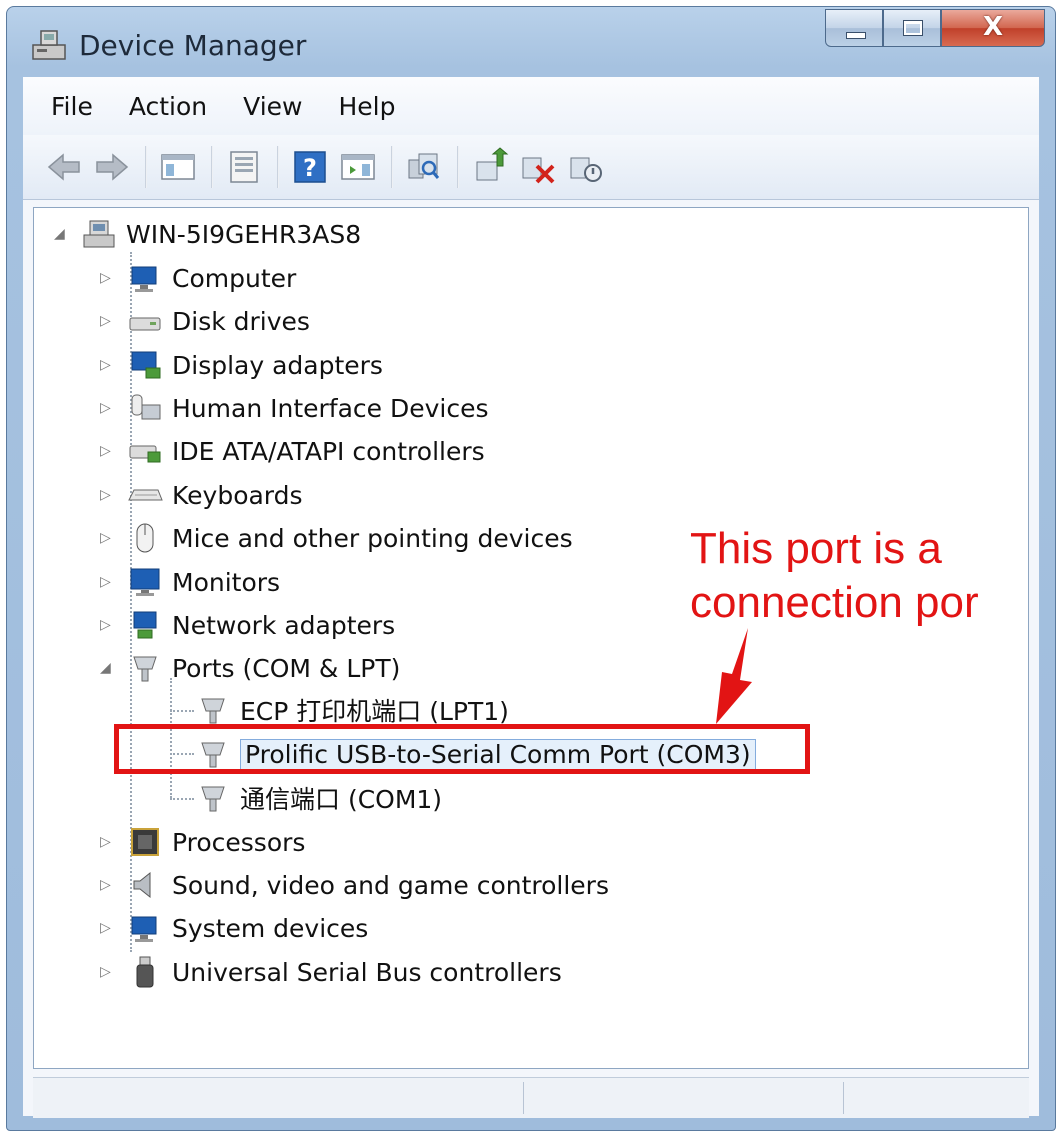  I want to click on tree-item-label: ECP 打印机端口 (LPT1), so click(374, 711).